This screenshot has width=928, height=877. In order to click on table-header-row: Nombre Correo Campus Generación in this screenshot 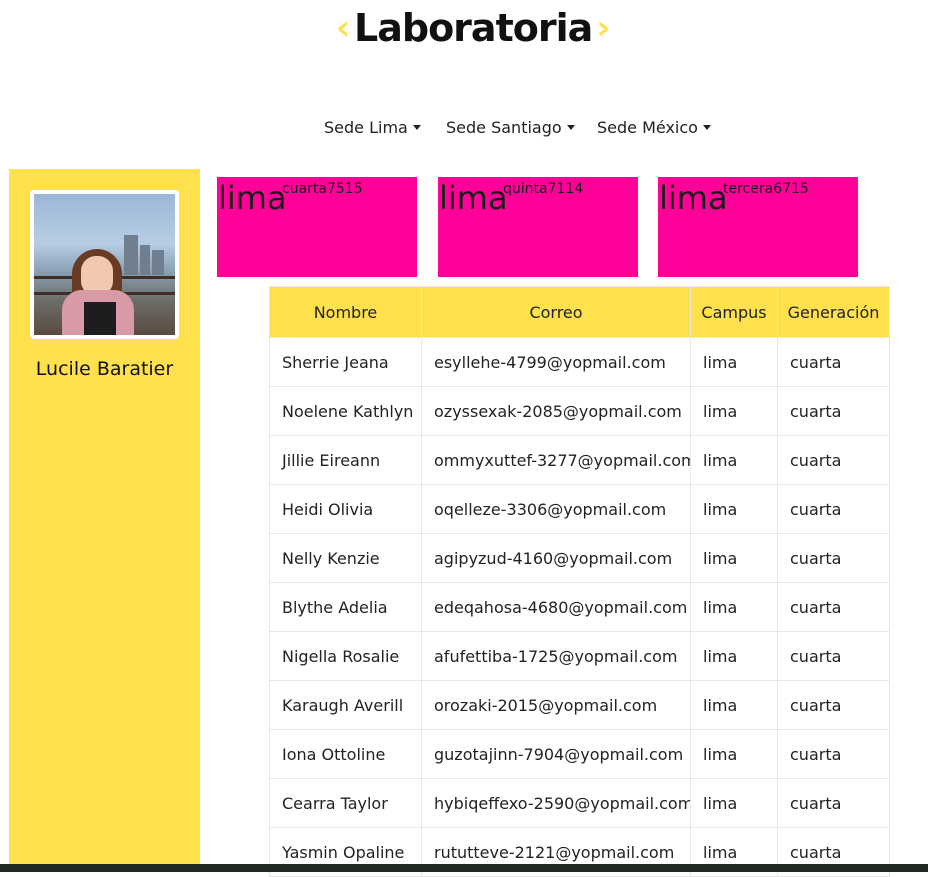, I will do `click(579, 312)`.